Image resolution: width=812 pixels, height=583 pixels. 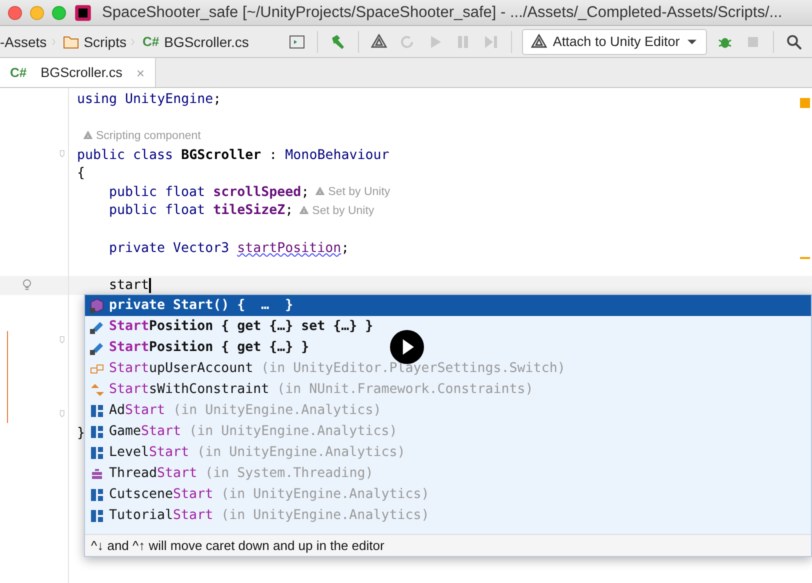 What do you see at coordinates (448, 494) in the screenshot?
I see `completion-item: CutsceneStart (in UnityEngine.Analytics)` at bounding box center [448, 494].